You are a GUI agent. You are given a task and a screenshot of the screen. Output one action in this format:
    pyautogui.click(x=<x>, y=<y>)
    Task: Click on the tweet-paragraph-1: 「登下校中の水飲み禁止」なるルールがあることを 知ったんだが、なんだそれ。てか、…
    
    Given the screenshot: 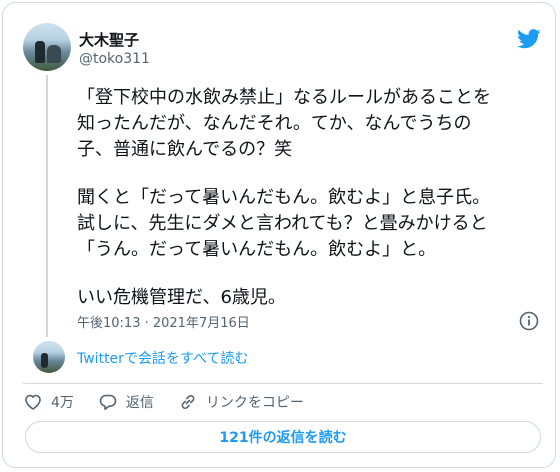 What is the action you would take?
    pyautogui.click(x=284, y=123)
    